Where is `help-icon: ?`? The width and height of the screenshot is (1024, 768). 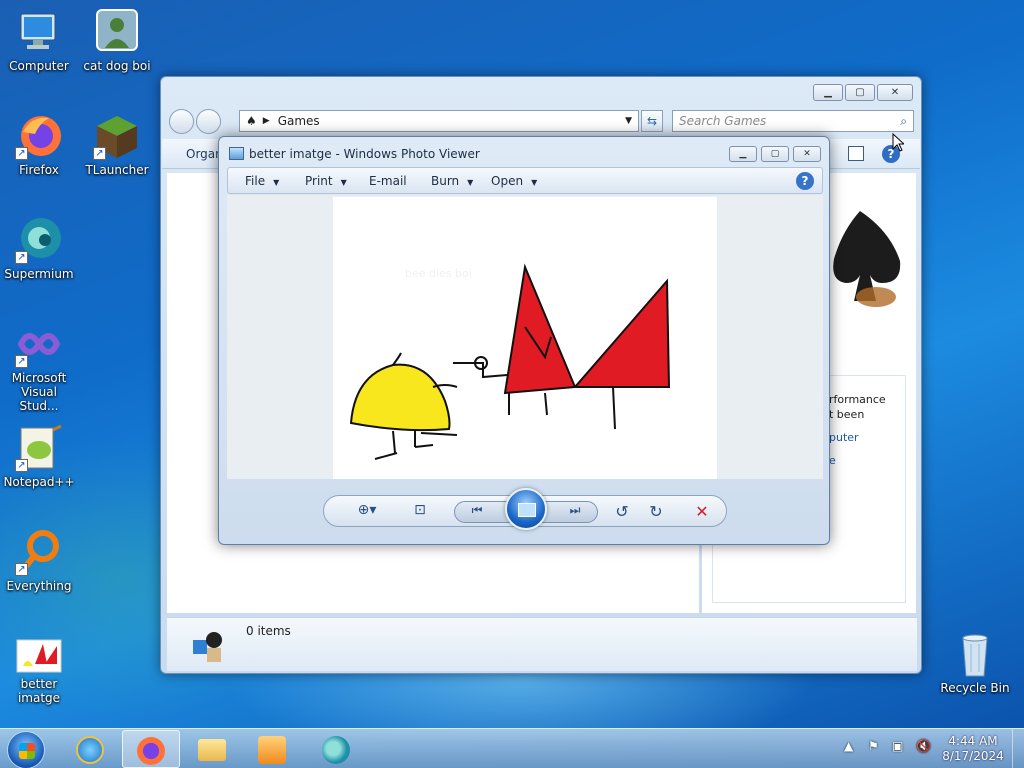
help-icon: ? is located at coordinates (805, 181).